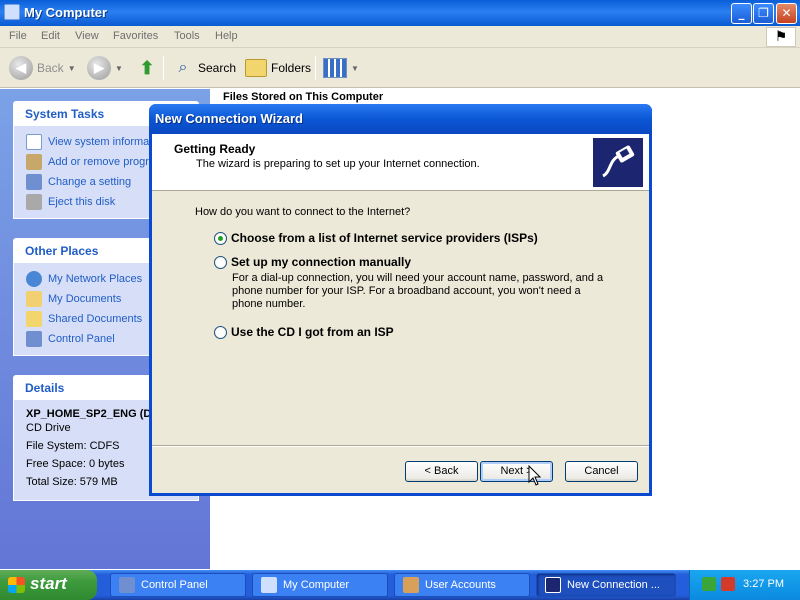 This screenshot has height=600, width=800. Describe the element at coordinates (741, 13) in the screenshot. I see `minimize-button: _` at that location.